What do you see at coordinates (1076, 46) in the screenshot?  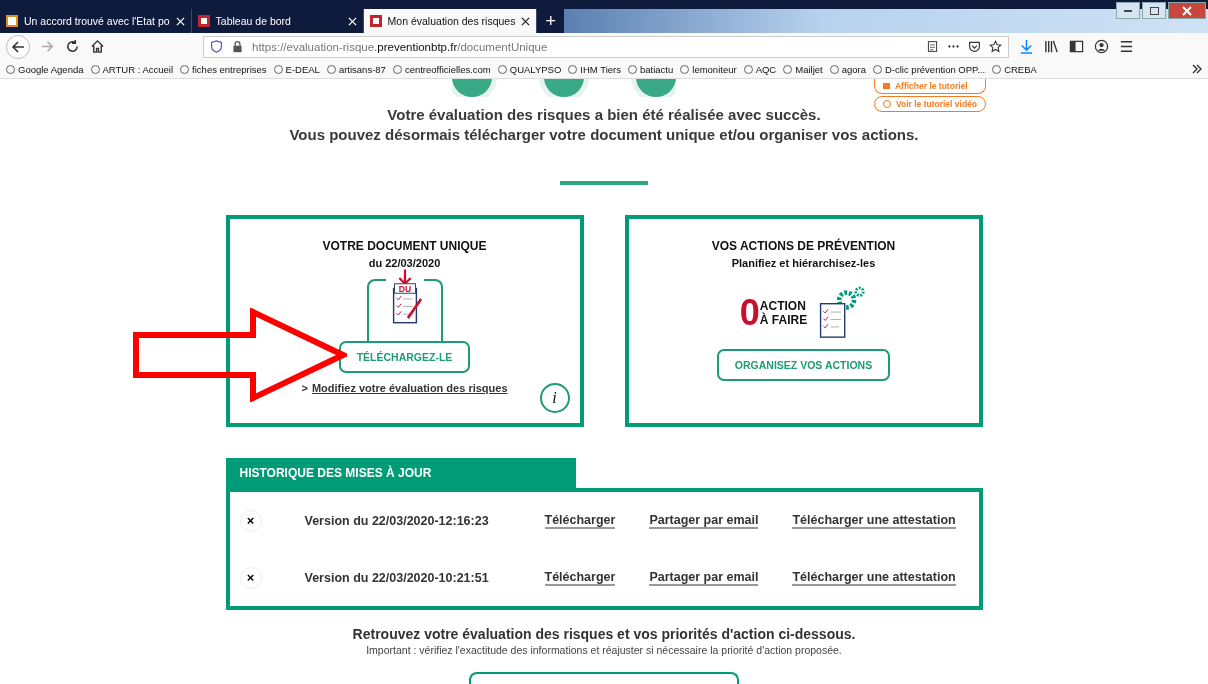 I see `sidebar-icon` at bounding box center [1076, 46].